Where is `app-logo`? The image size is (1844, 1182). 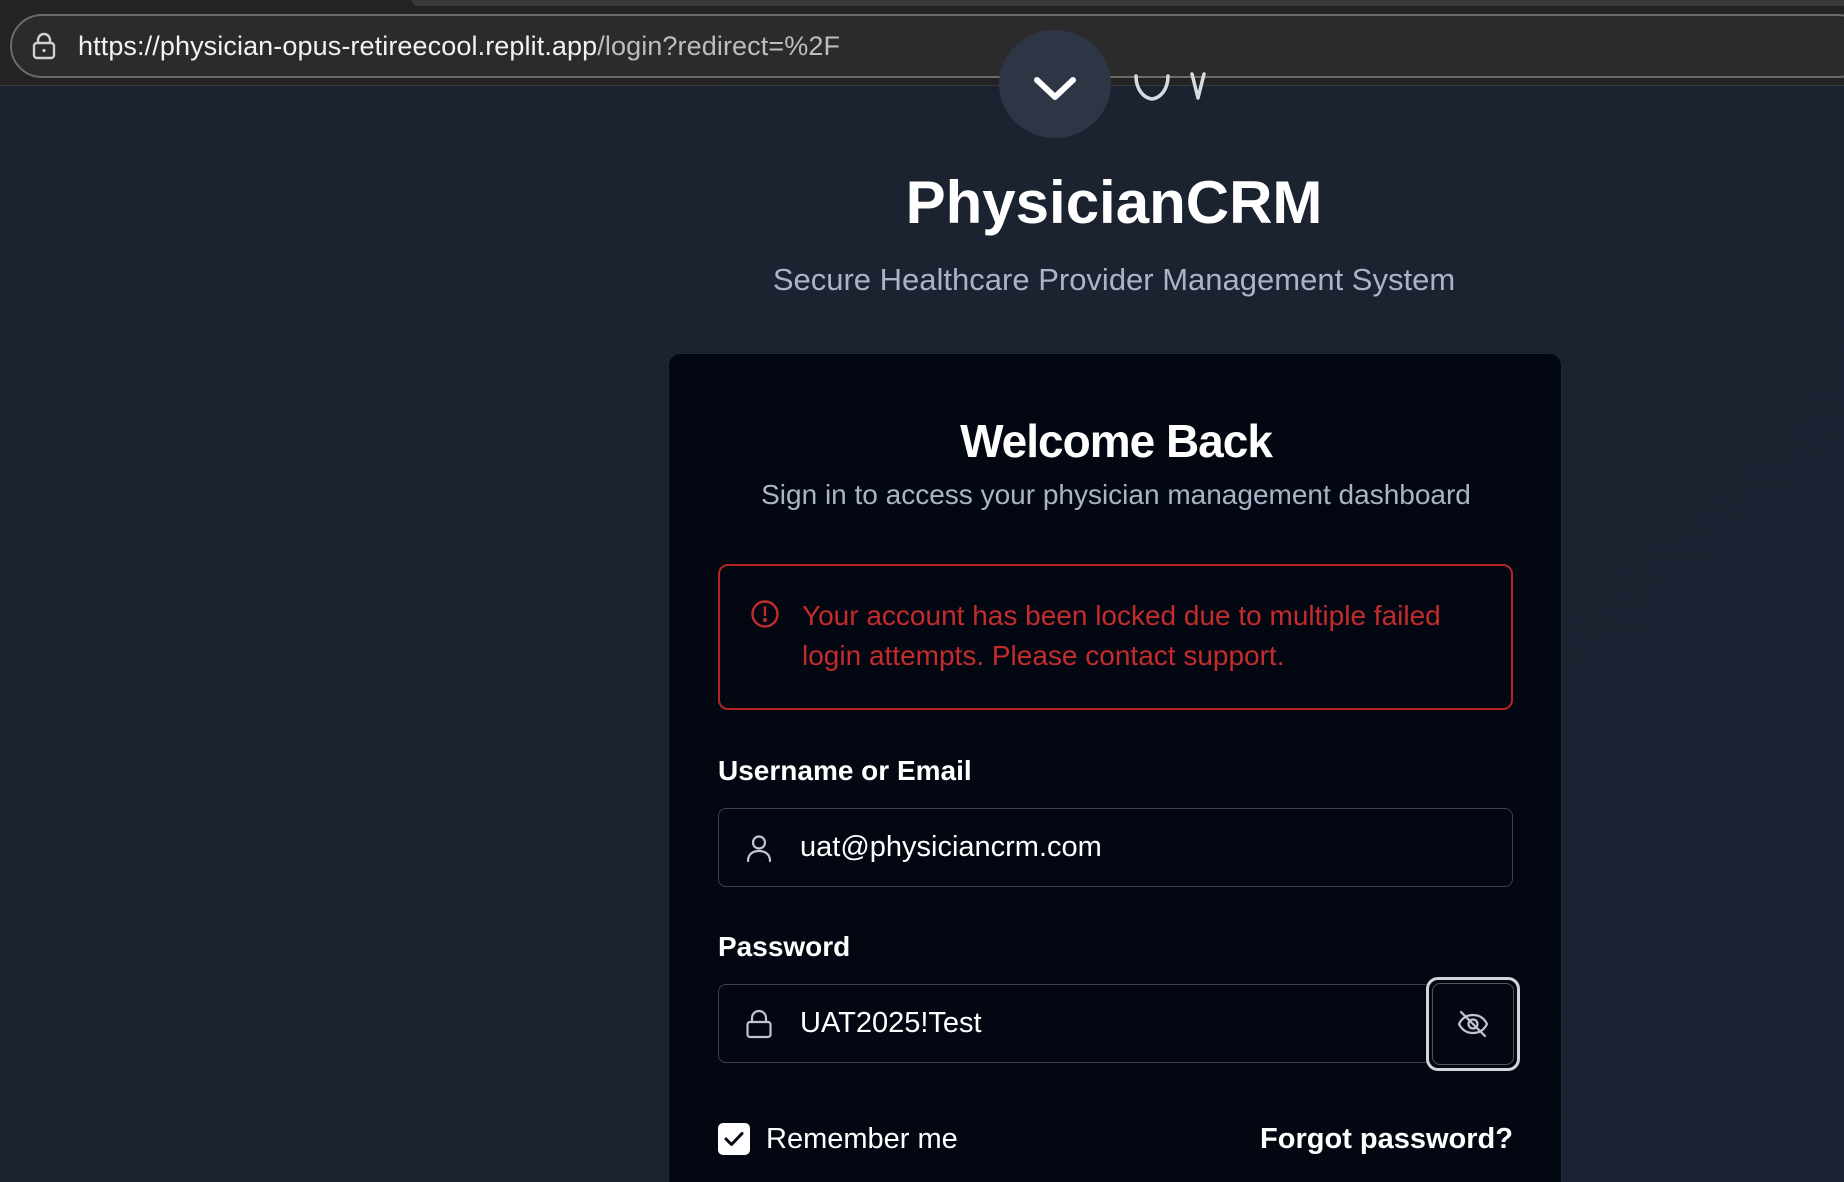
app-logo is located at coordinates (1055, 84).